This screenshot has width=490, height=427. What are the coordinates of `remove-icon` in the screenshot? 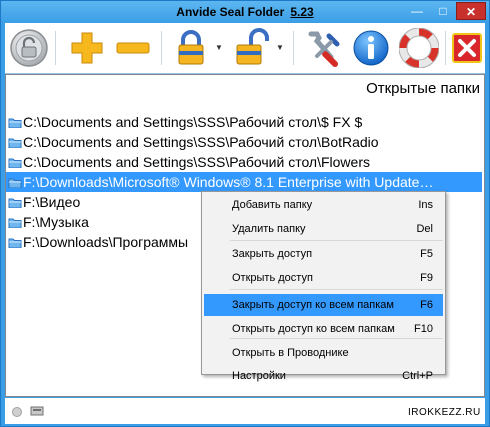 It's located at (133, 48).